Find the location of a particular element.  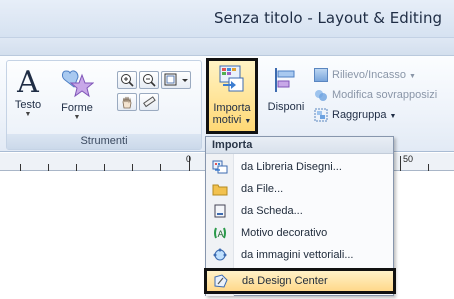

design-center-icon is located at coordinates (221, 281).